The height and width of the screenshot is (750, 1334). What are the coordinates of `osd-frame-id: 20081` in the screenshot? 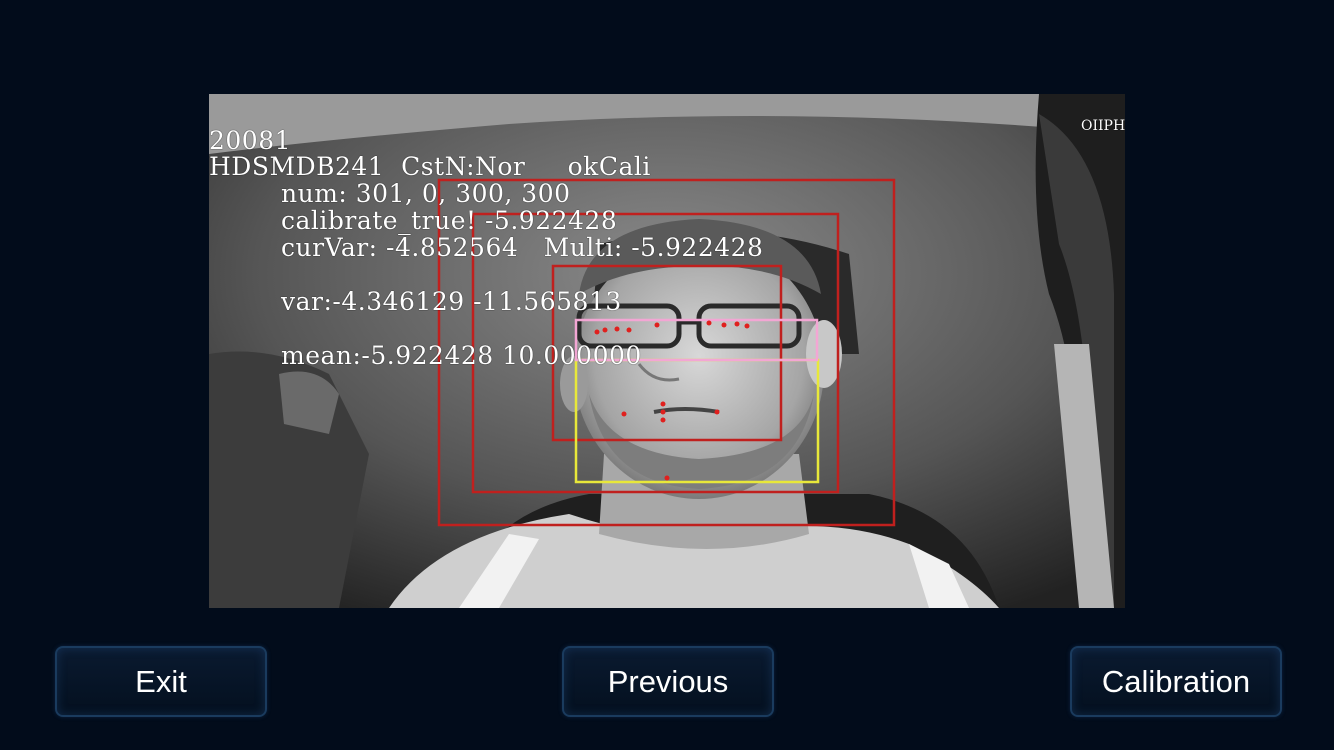 It's located at (250, 140).